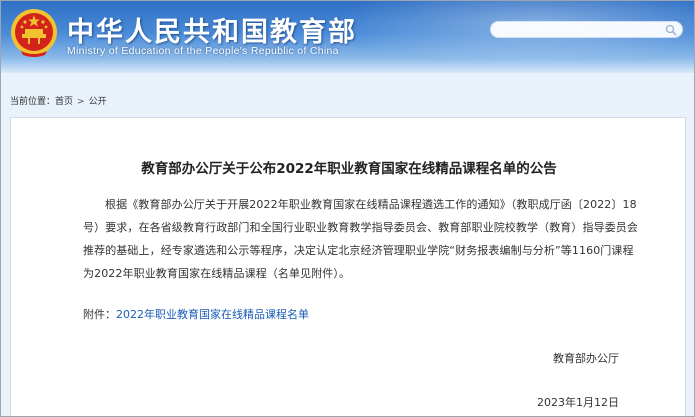 The image size is (695, 417). What do you see at coordinates (34, 33) in the screenshot?
I see `national-emblem-icon` at bounding box center [34, 33].